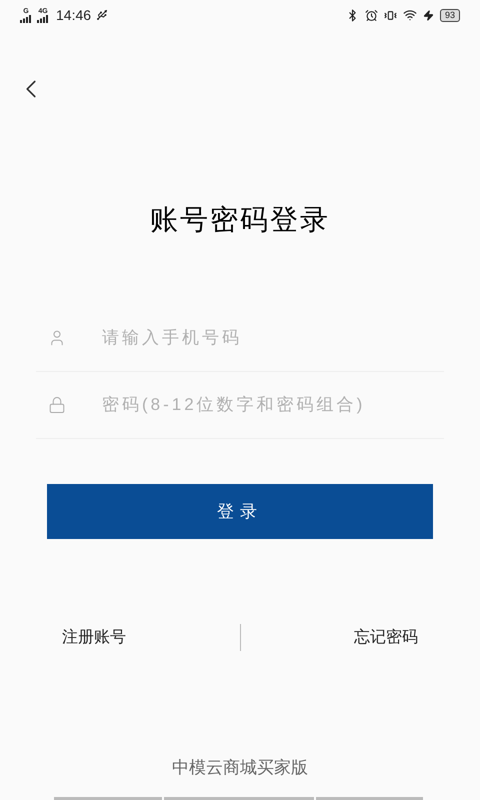 The height and width of the screenshot is (800, 480). Describe the element at coordinates (428, 15) in the screenshot. I see `charging-icon` at that location.